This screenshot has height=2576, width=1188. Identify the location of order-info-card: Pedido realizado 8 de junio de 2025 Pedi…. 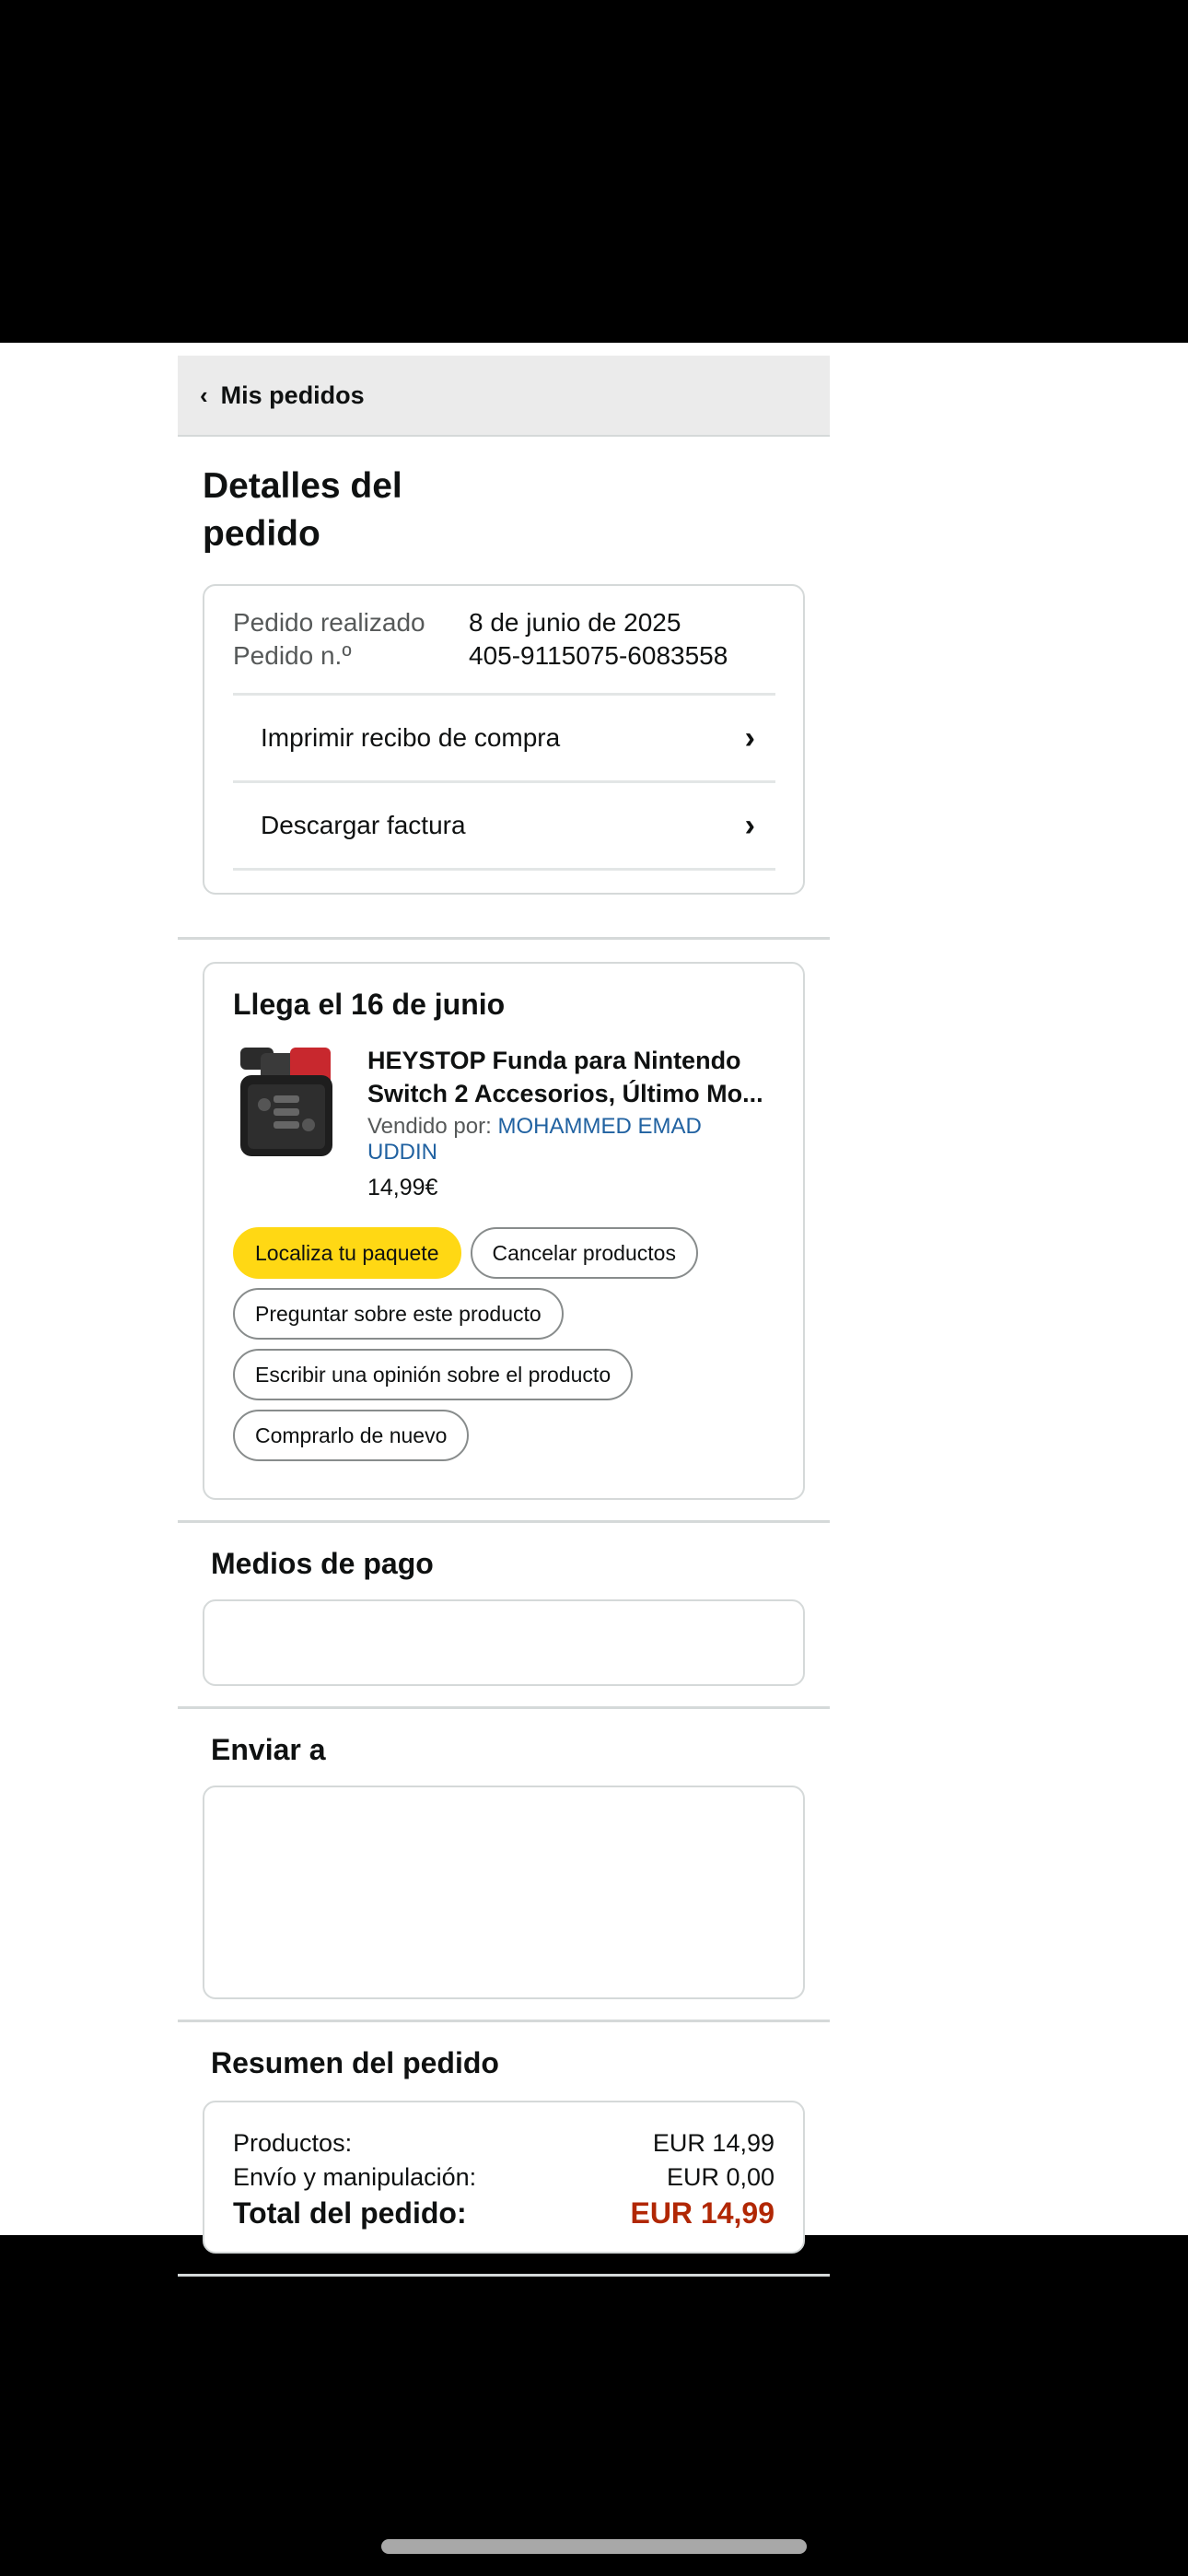
(504, 739).